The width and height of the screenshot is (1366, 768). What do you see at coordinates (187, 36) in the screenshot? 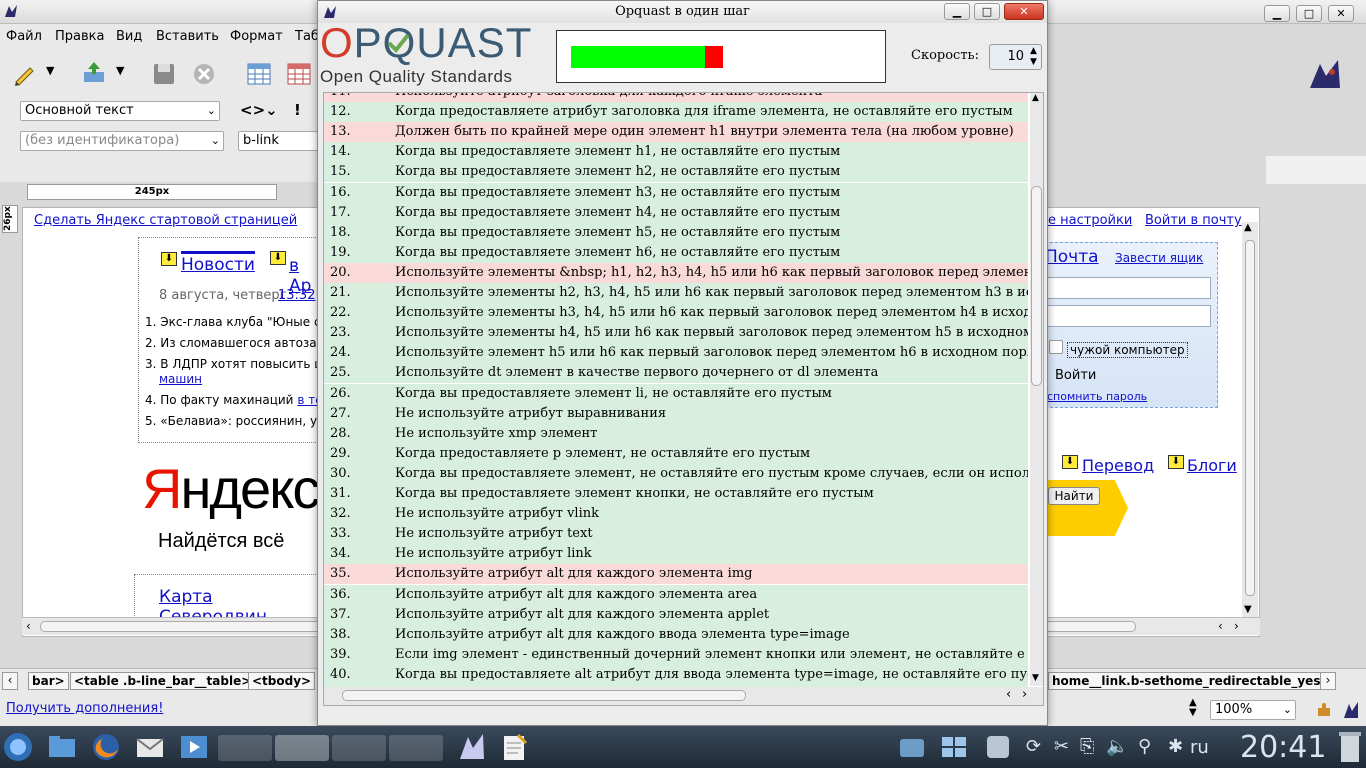
I see `menu-insert: Вставить` at bounding box center [187, 36].